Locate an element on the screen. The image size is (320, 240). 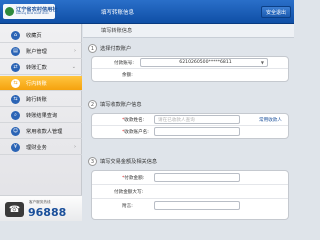
hotline-panel: ☎ 客户服务热线 96888 is located at coordinates (41, 208).